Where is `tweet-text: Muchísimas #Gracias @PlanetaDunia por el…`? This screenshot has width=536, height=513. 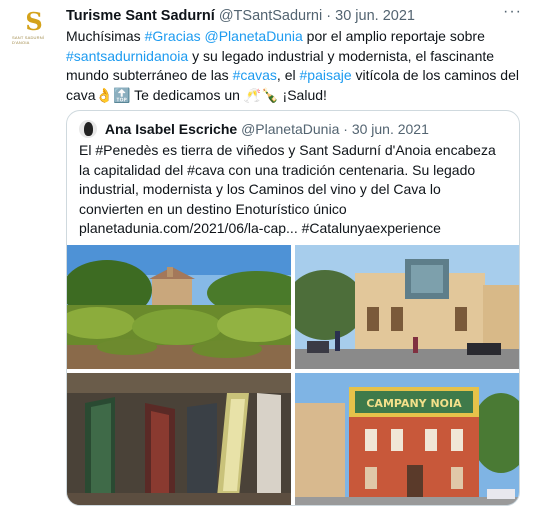 tweet-text: Muchísimas #Gracias @PlanetaDunia por el… is located at coordinates (293, 66).